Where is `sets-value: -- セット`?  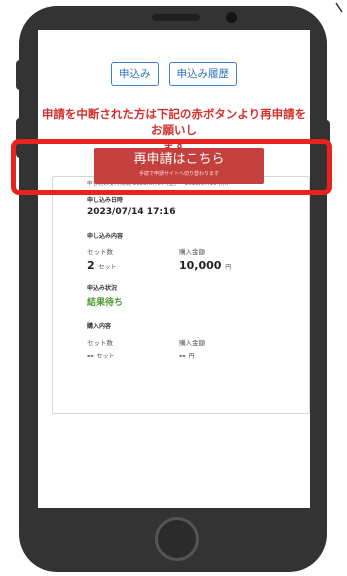 sets-value: -- セット is located at coordinates (100, 355).